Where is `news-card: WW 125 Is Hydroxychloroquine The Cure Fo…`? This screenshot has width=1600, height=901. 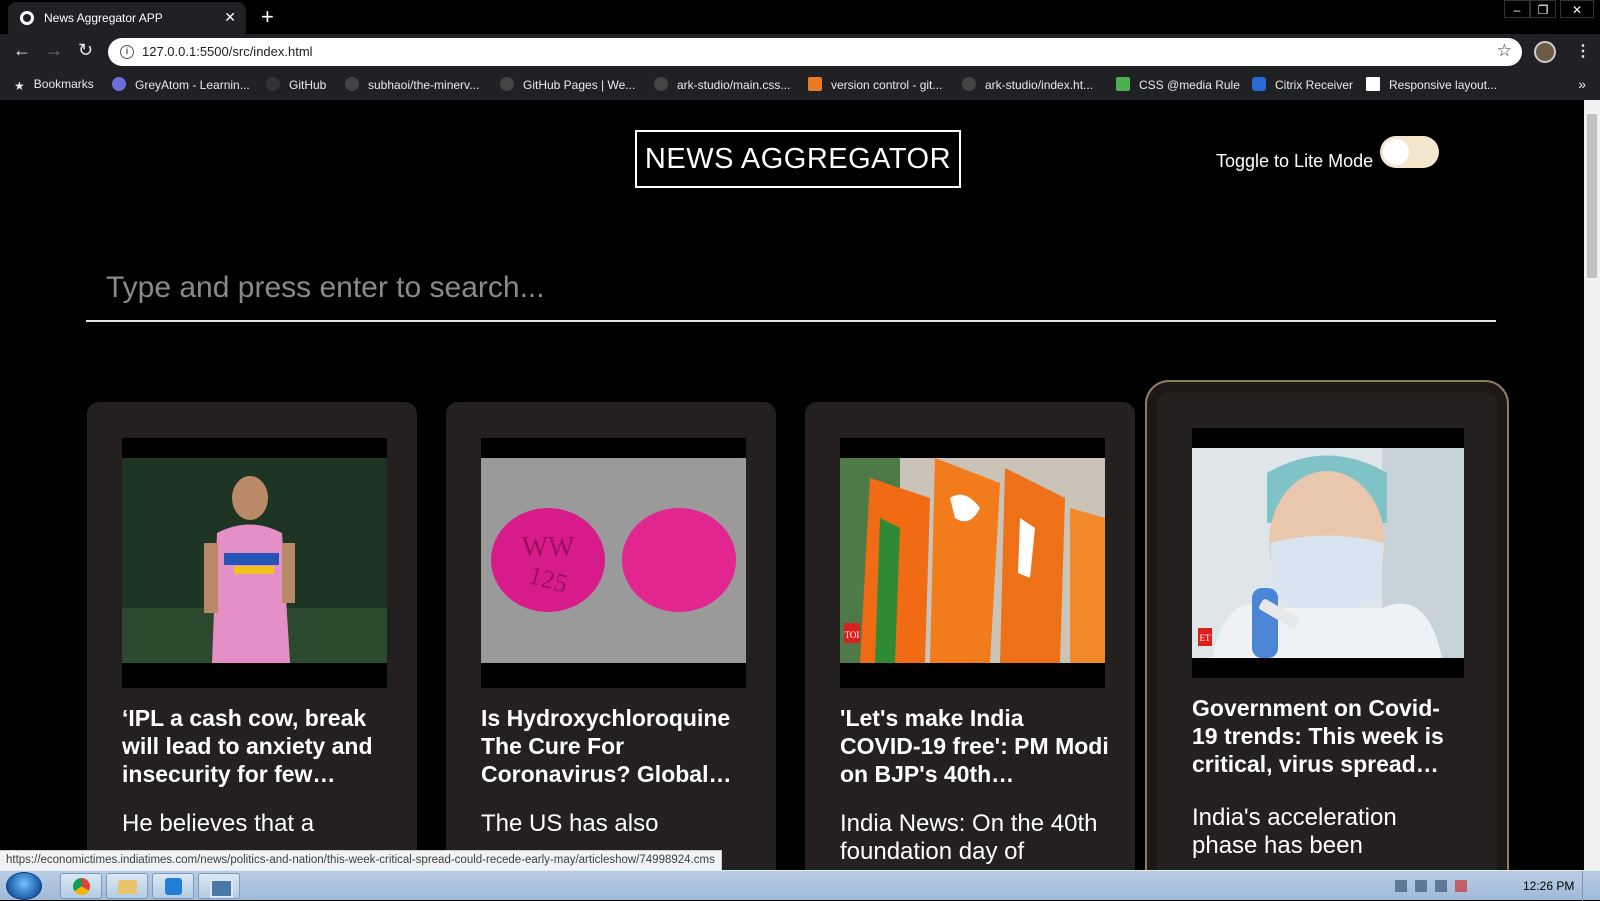
news-card: WW 125 Is Hydroxychloroquine The Cure Fo… is located at coordinates (611, 636).